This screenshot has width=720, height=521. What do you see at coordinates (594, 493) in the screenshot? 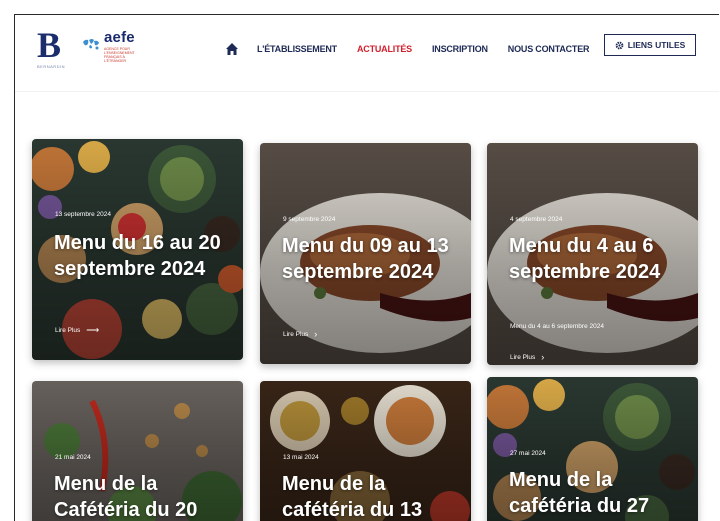
I see `card-title: Menu de la cafétéria du 27` at bounding box center [594, 493].